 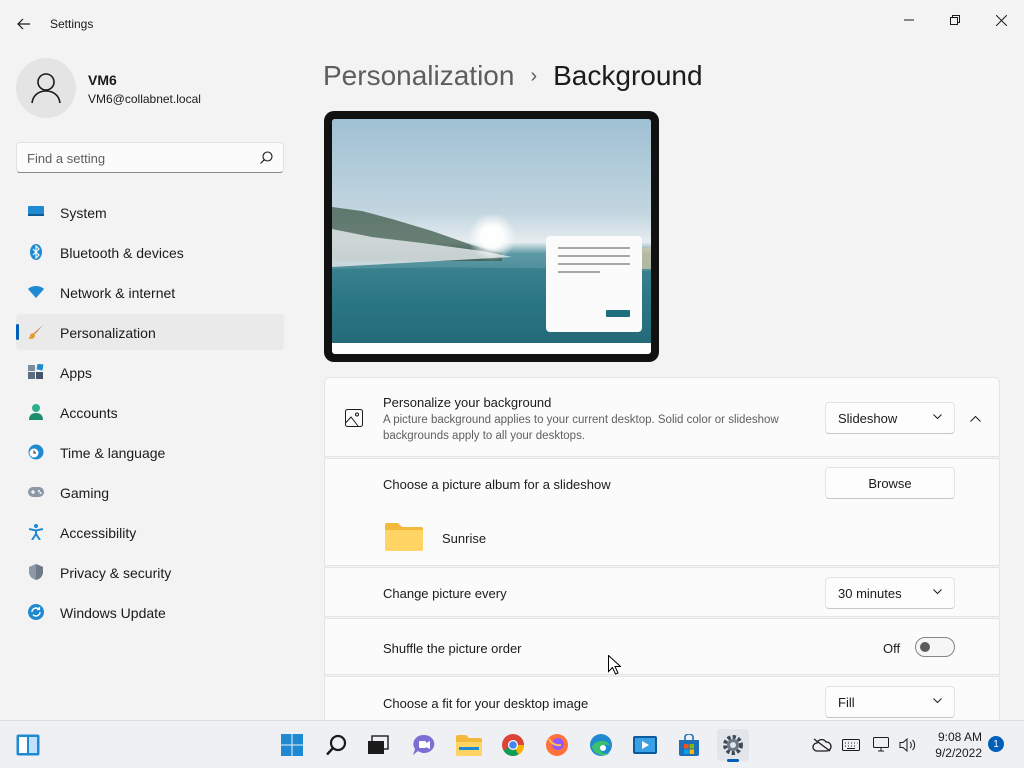 I want to click on media-player-icon, so click(x=645, y=745).